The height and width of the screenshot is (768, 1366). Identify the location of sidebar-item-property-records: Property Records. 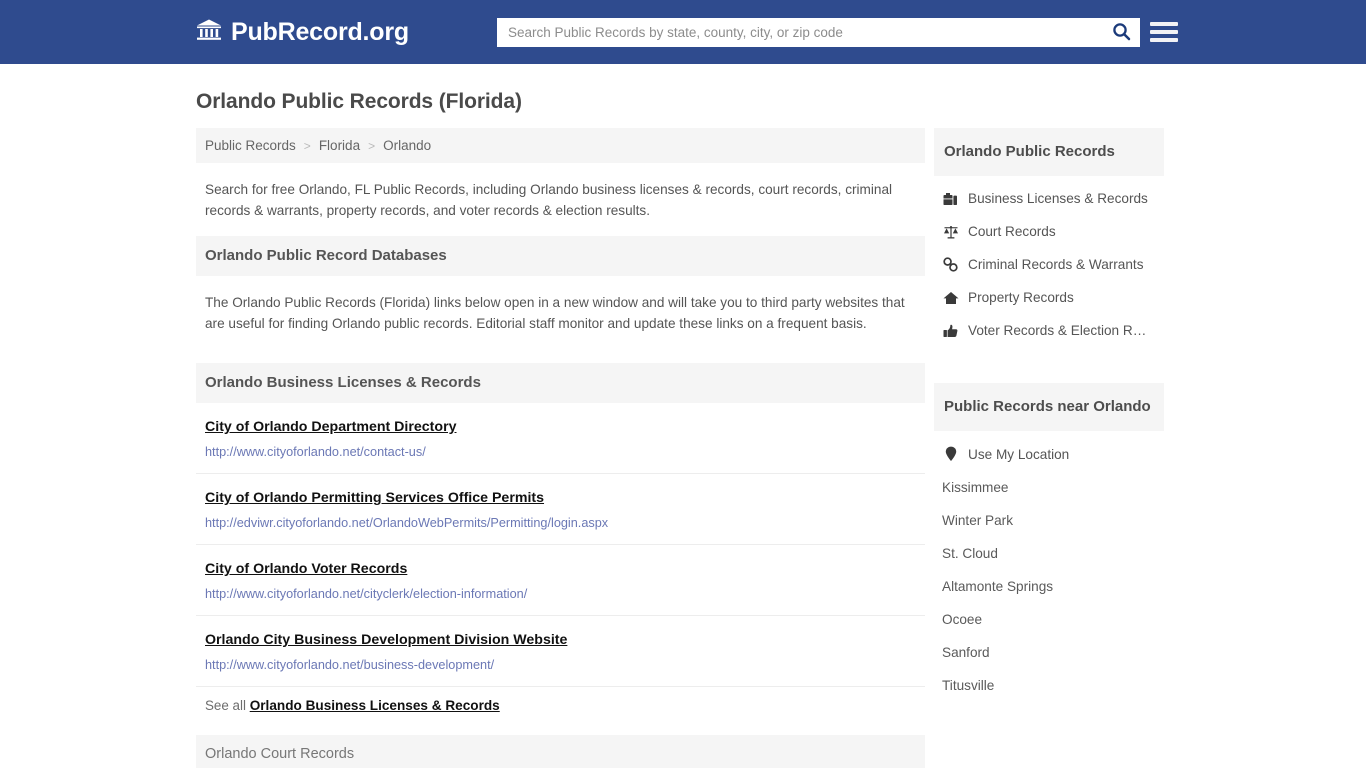
(1049, 297).